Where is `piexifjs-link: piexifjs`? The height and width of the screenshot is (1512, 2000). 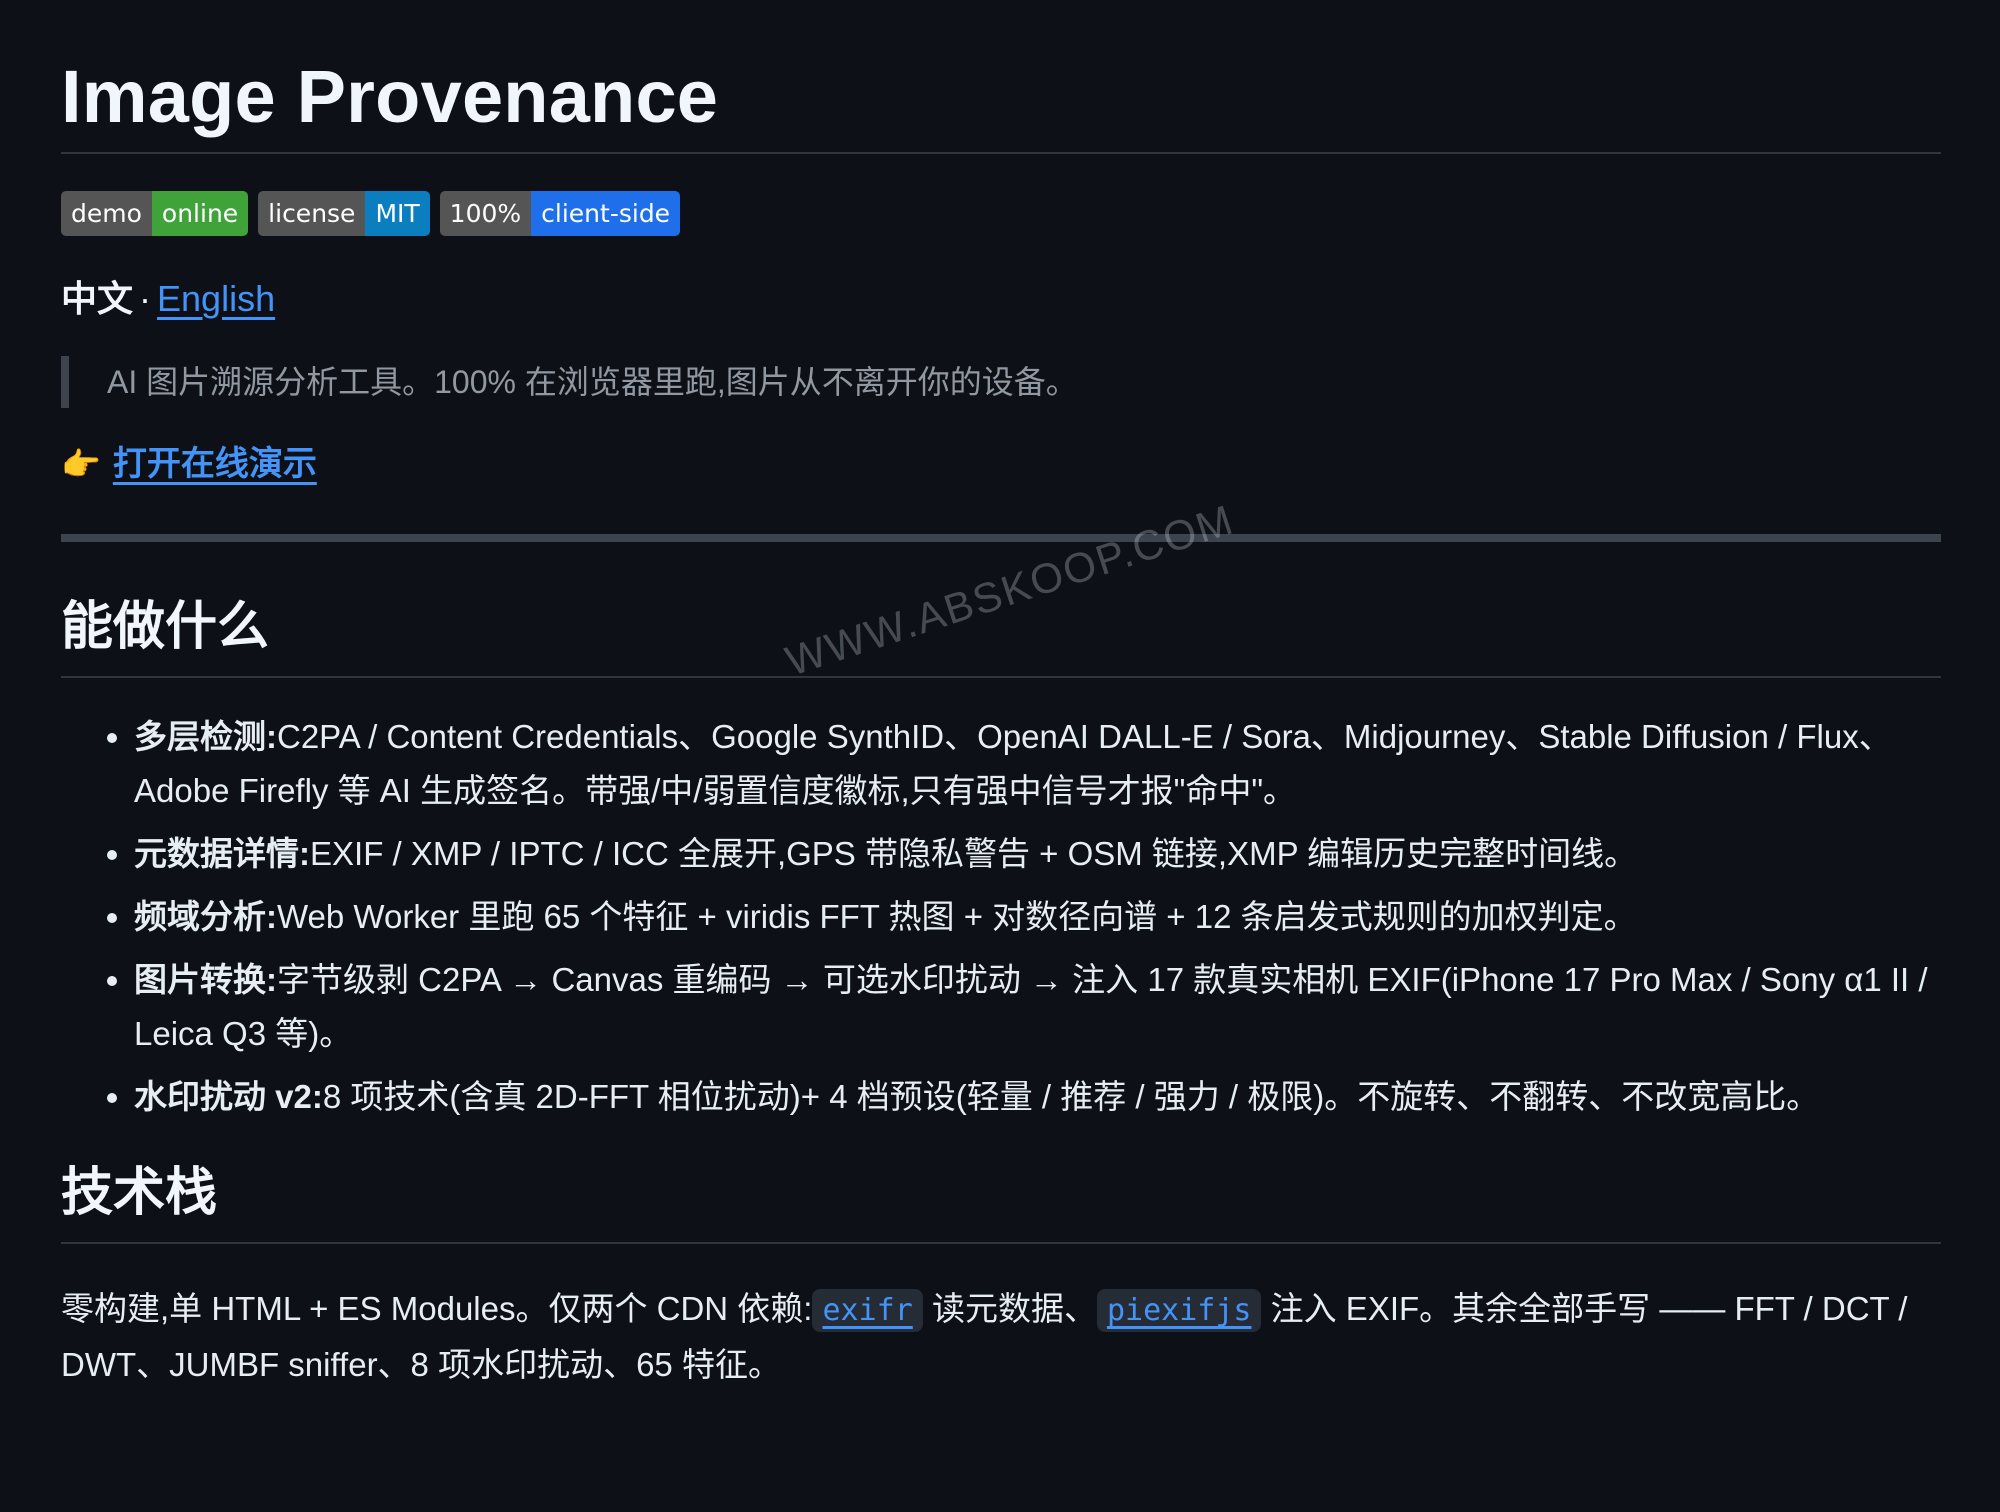
piexifjs-link: piexifjs is located at coordinates (1179, 1310).